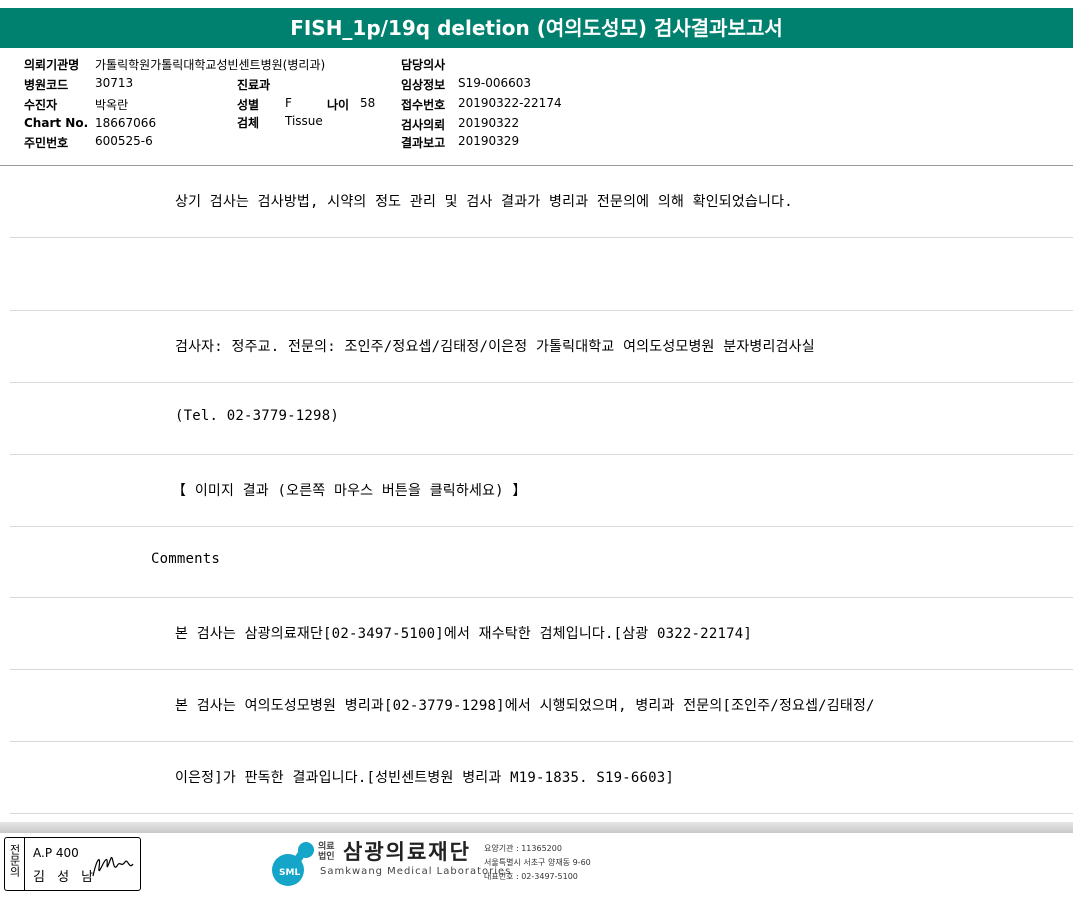 The width and height of the screenshot is (1073, 902). What do you see at coordinates (46, 143) in the screenshot?
I see `ssn-label: 주민번호` at bounding box center [46, 143].